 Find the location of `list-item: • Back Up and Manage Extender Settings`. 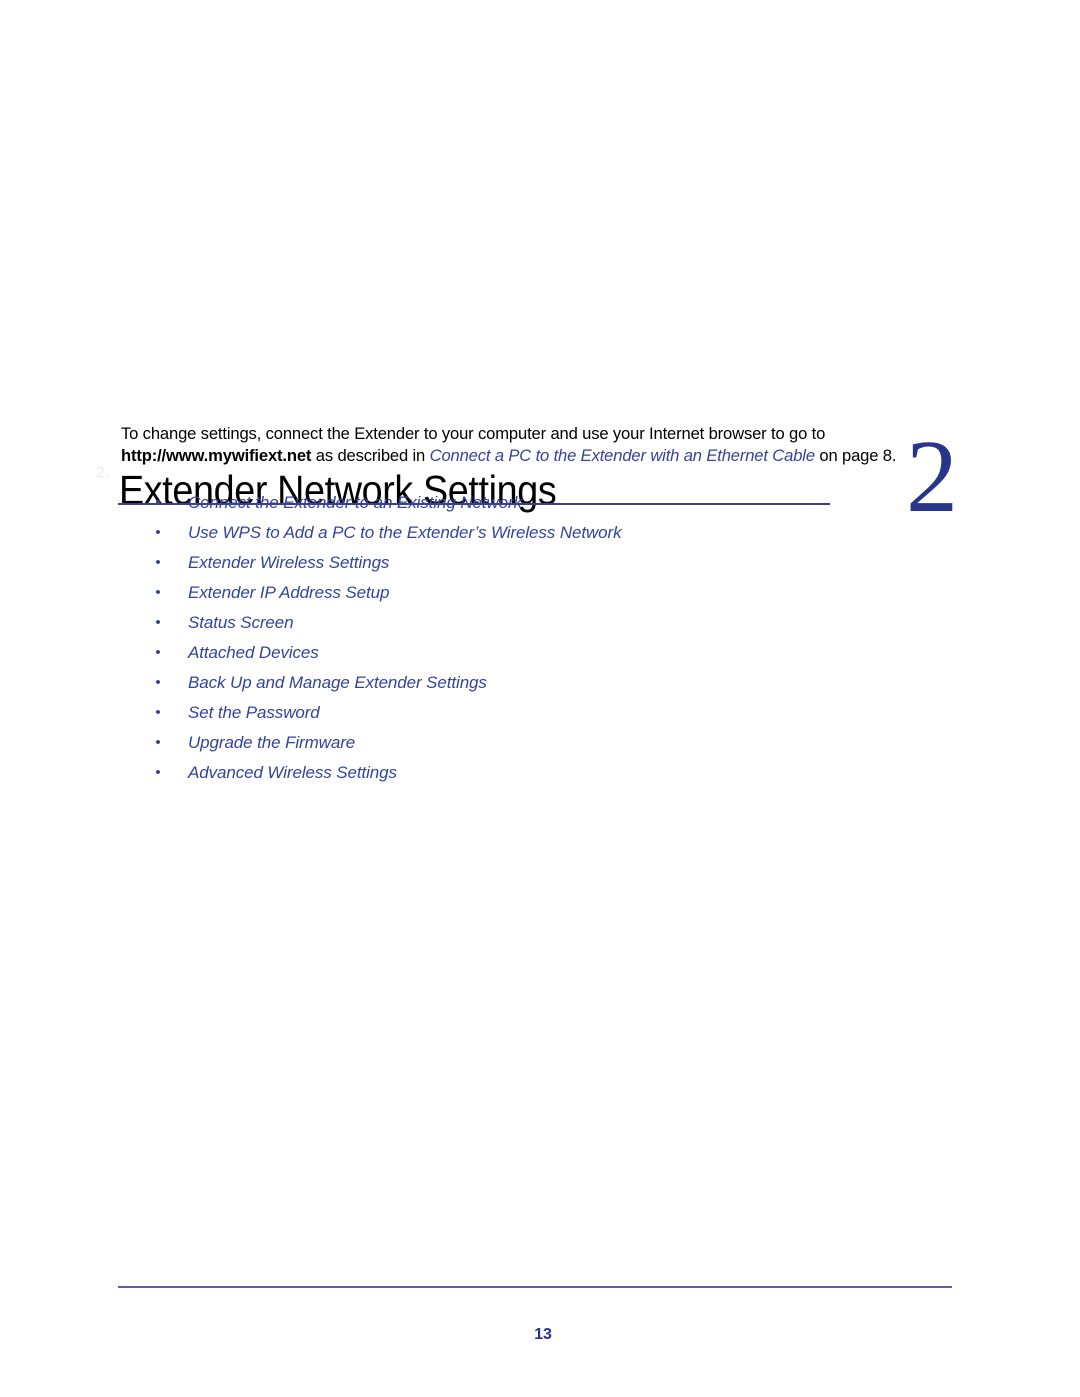

list-item: • Back Up and Manage Extender Settings is located at coordinates (550, 683).